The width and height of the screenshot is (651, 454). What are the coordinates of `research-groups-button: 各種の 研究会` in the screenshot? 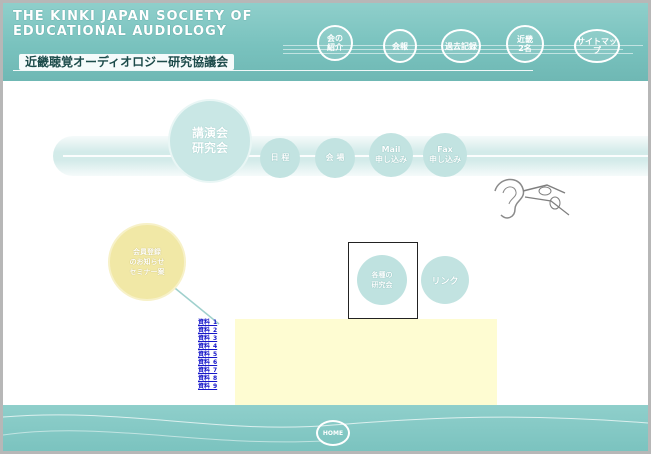 It's located at (382, 280).